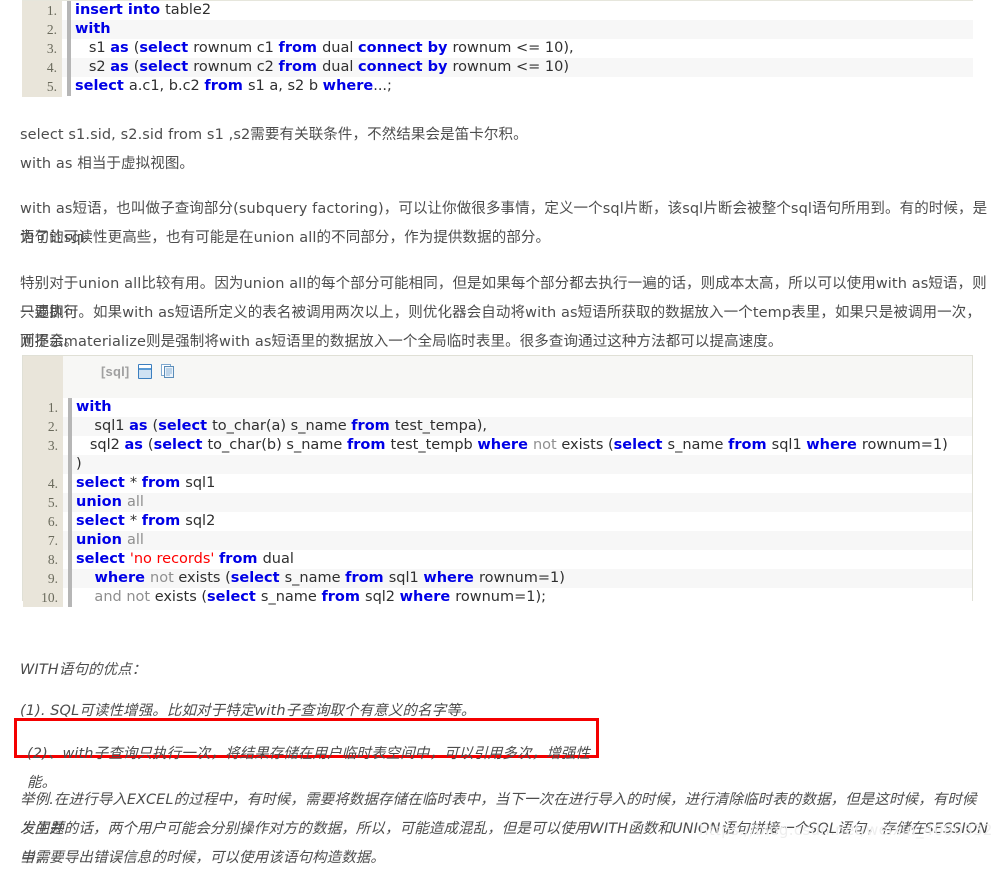 The image size is (991, 873). What do you see at coordinates (43, 502) in the screenshot?
I see `line-number: 5.` at bounding box center [43, 502].